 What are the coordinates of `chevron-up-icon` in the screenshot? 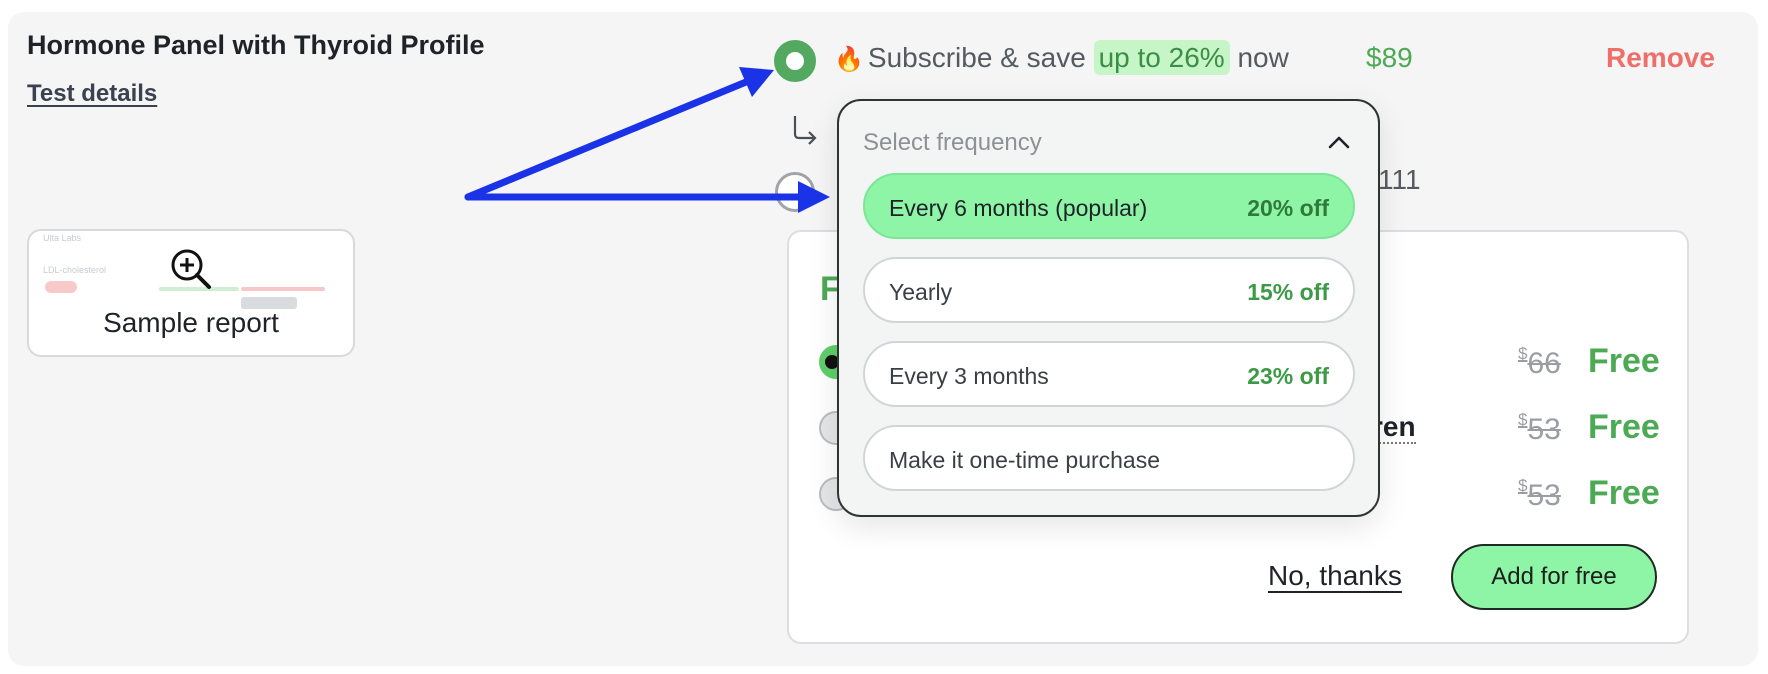 It's located at (1339, 142).